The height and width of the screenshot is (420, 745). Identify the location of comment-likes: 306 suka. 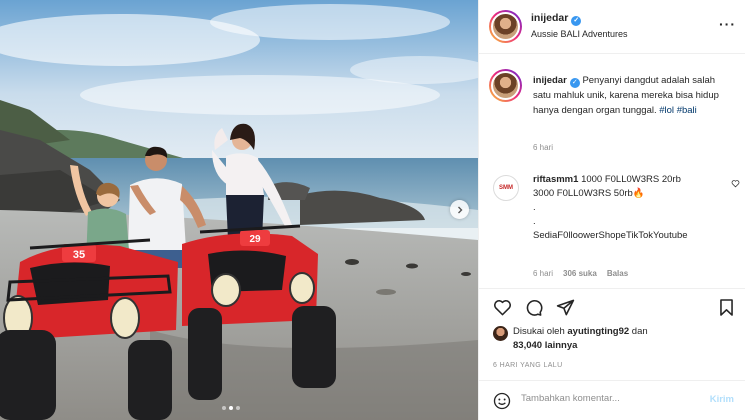
(580, 273).